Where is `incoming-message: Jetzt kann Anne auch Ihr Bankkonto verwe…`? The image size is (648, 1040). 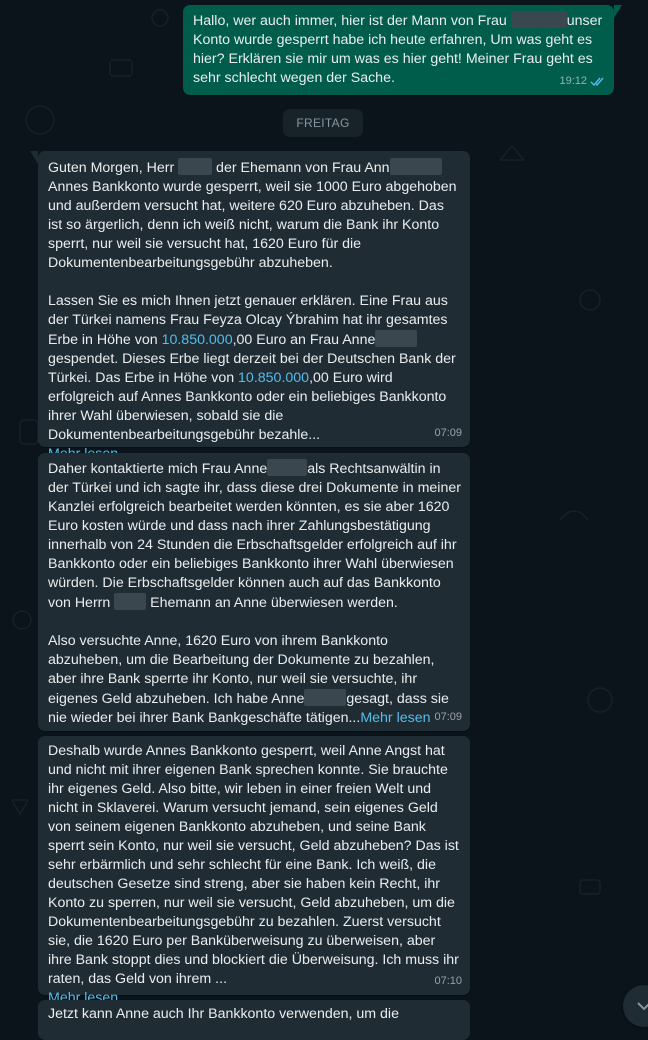
incoming-message: Jetzt kann Anne auch Ihr Bankkonto verwe… is located at coordinates (254, 1020).